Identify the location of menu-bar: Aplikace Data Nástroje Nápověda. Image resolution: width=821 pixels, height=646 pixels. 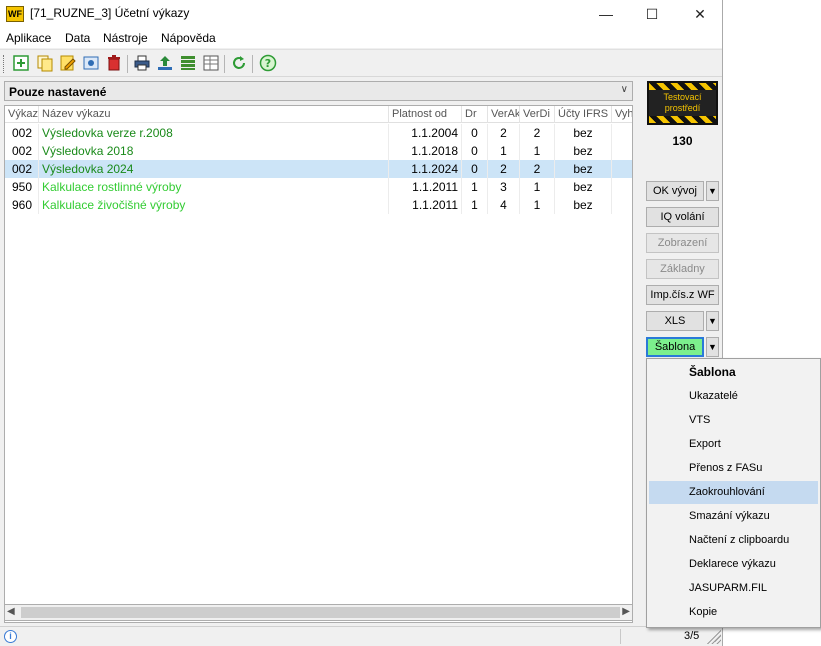
(361, 38).